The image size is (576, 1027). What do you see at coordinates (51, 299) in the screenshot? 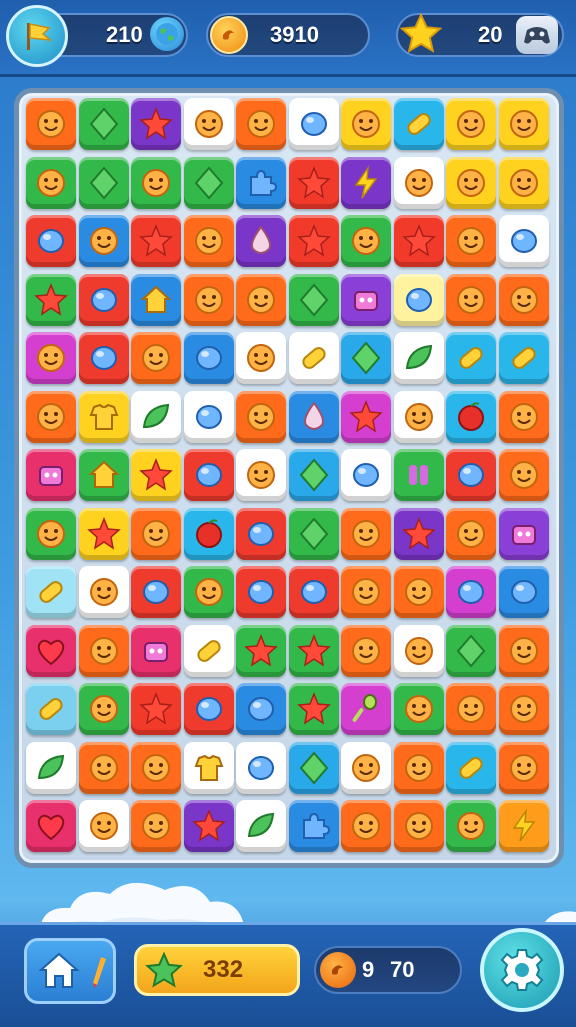
I see `tile-green-star` at bounding box center [51, 299].